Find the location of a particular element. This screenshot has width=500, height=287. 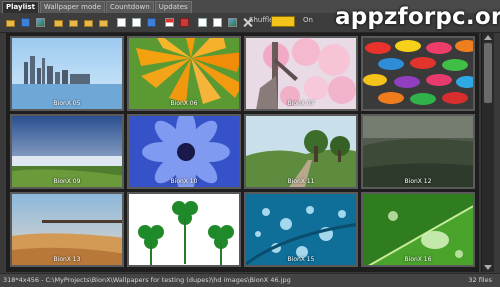

tab-countdown: Countdown is located at coordinates (130, 7).